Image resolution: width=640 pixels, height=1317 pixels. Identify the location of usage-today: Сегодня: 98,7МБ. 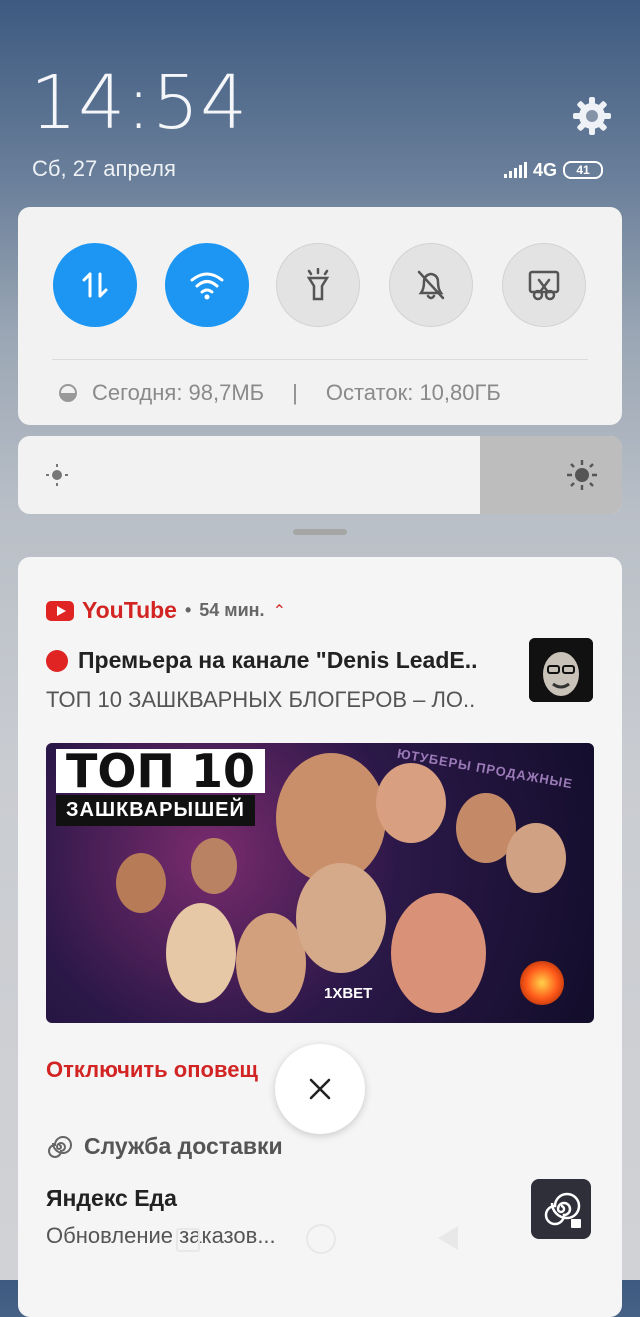
(178, 392).